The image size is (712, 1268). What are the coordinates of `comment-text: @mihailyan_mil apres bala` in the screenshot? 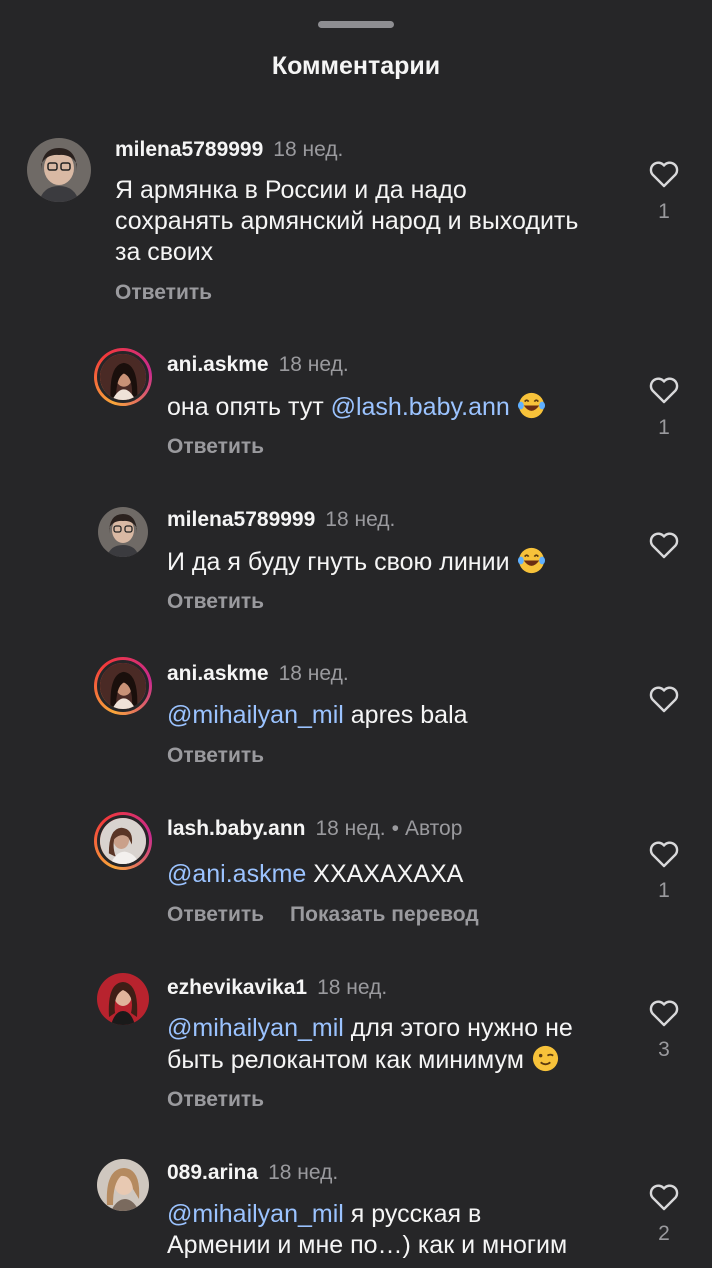 It's located at (317, 715).